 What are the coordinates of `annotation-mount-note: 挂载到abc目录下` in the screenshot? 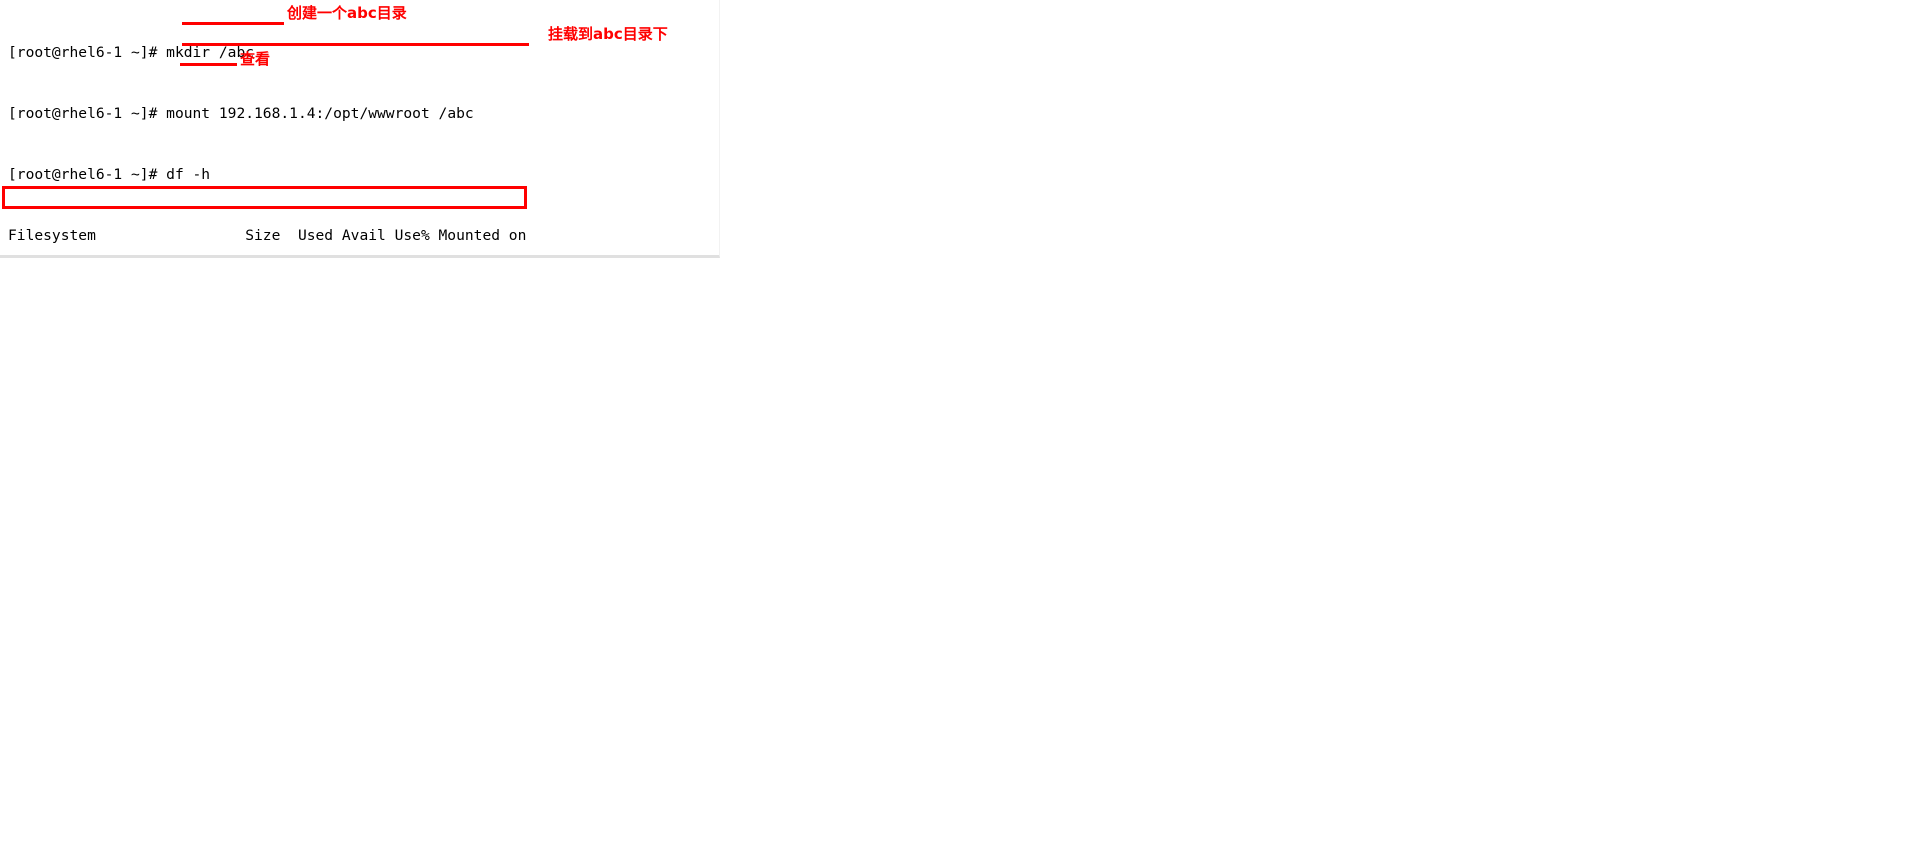 It's located at (608, 34).